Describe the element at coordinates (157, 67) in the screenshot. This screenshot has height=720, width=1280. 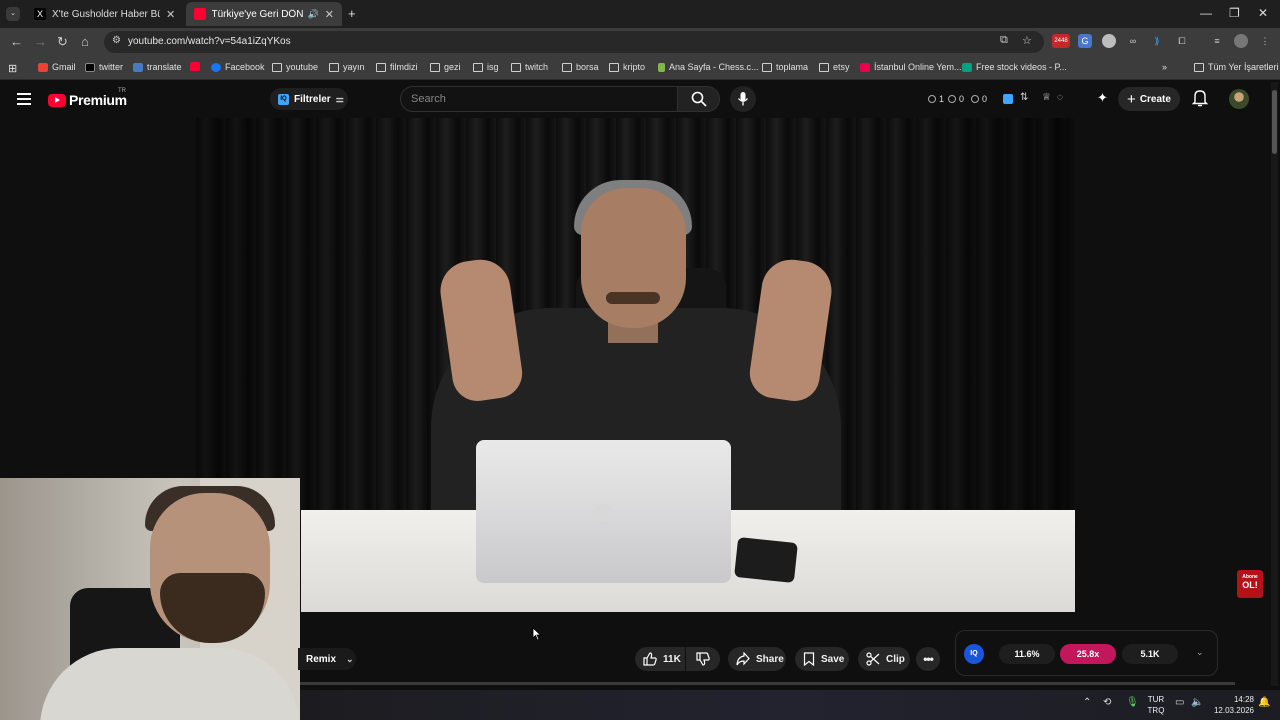
I see `bookmark-translate: translate` at that location.